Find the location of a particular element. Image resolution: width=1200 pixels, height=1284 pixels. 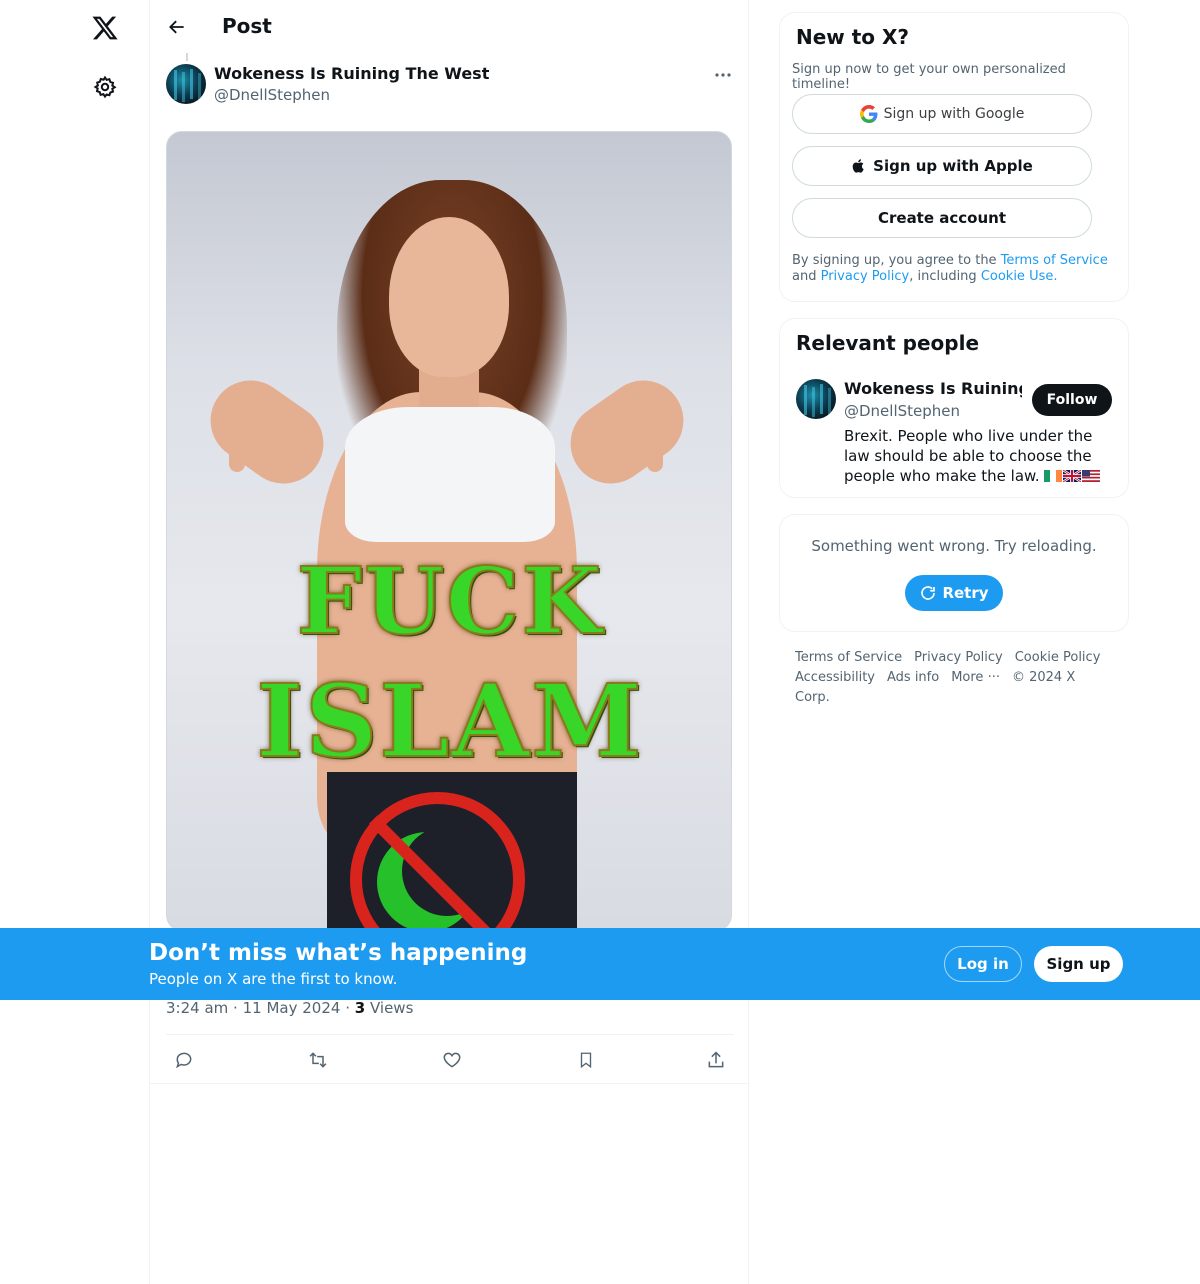

author-avatar is located at coordinates (186, 84).